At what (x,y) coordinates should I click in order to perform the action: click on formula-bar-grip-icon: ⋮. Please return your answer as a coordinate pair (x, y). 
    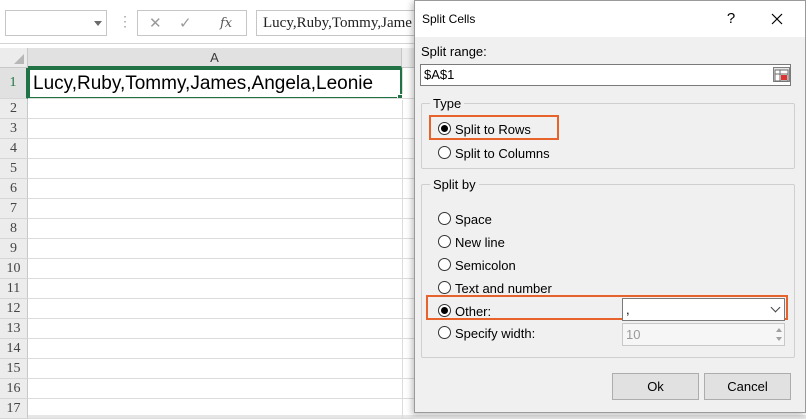
    Looking at the image, I should click on (125, 21).